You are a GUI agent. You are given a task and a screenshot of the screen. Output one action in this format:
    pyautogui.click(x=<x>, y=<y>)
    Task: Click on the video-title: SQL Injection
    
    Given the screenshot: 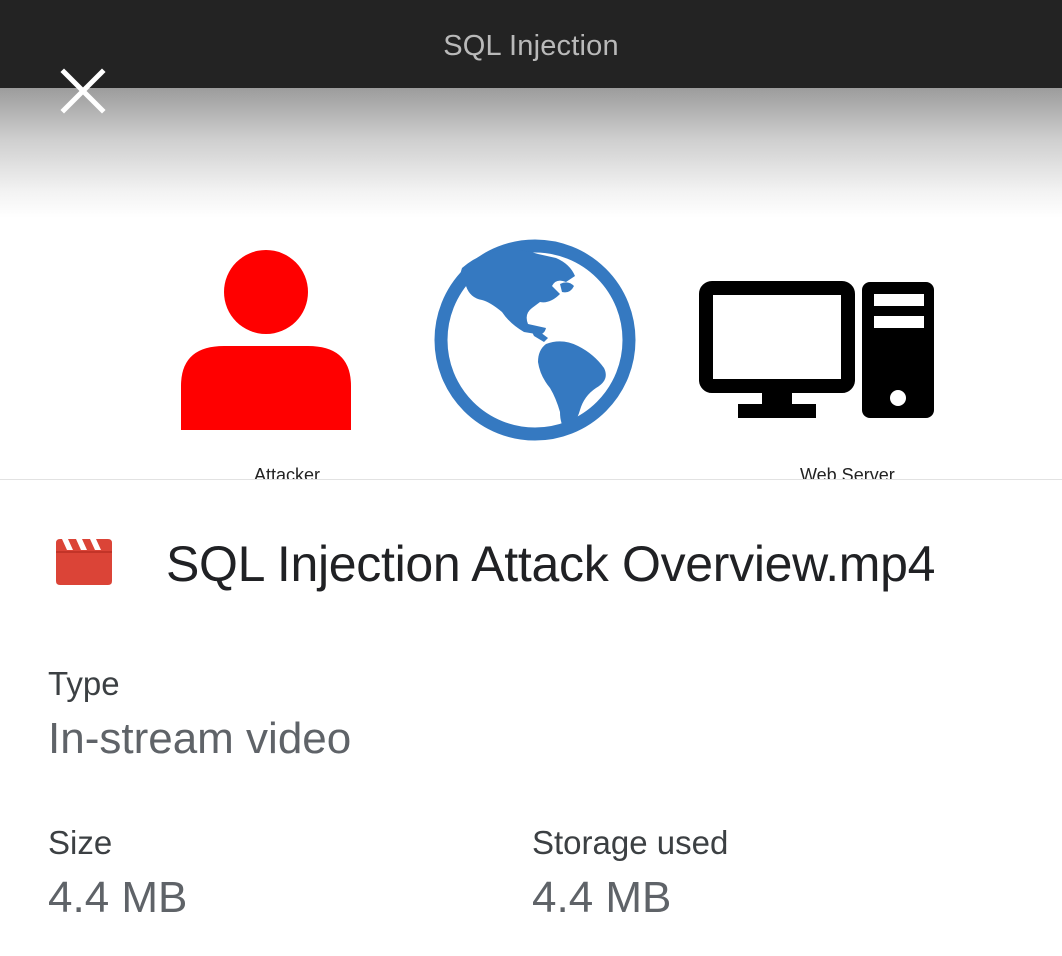 What is the action you would take?
    pyautogui.click(x=531, y=46)
    